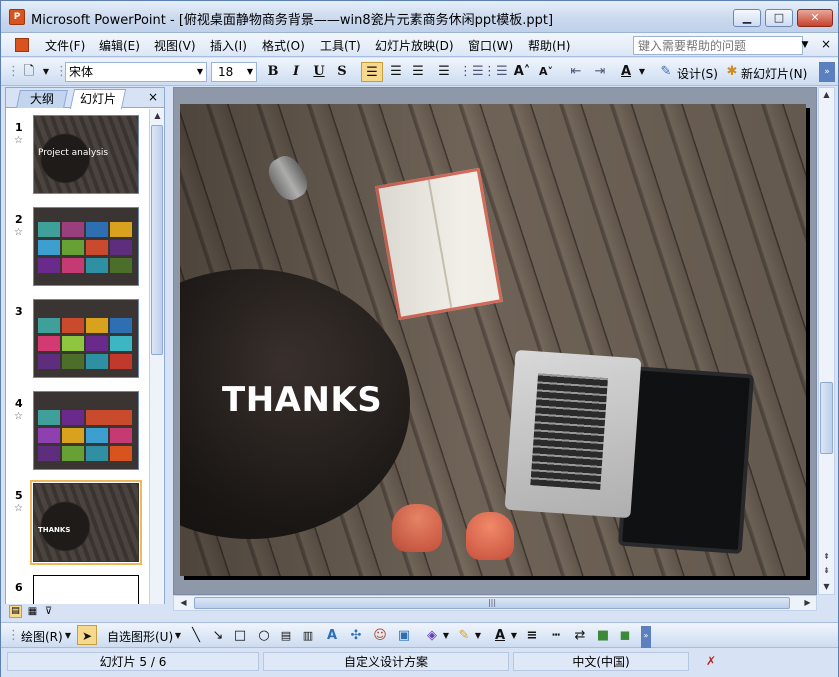  Describe the element at coordinates (732, 72) in the screenshot. I see `new-slide-icon: ✱` at that location.